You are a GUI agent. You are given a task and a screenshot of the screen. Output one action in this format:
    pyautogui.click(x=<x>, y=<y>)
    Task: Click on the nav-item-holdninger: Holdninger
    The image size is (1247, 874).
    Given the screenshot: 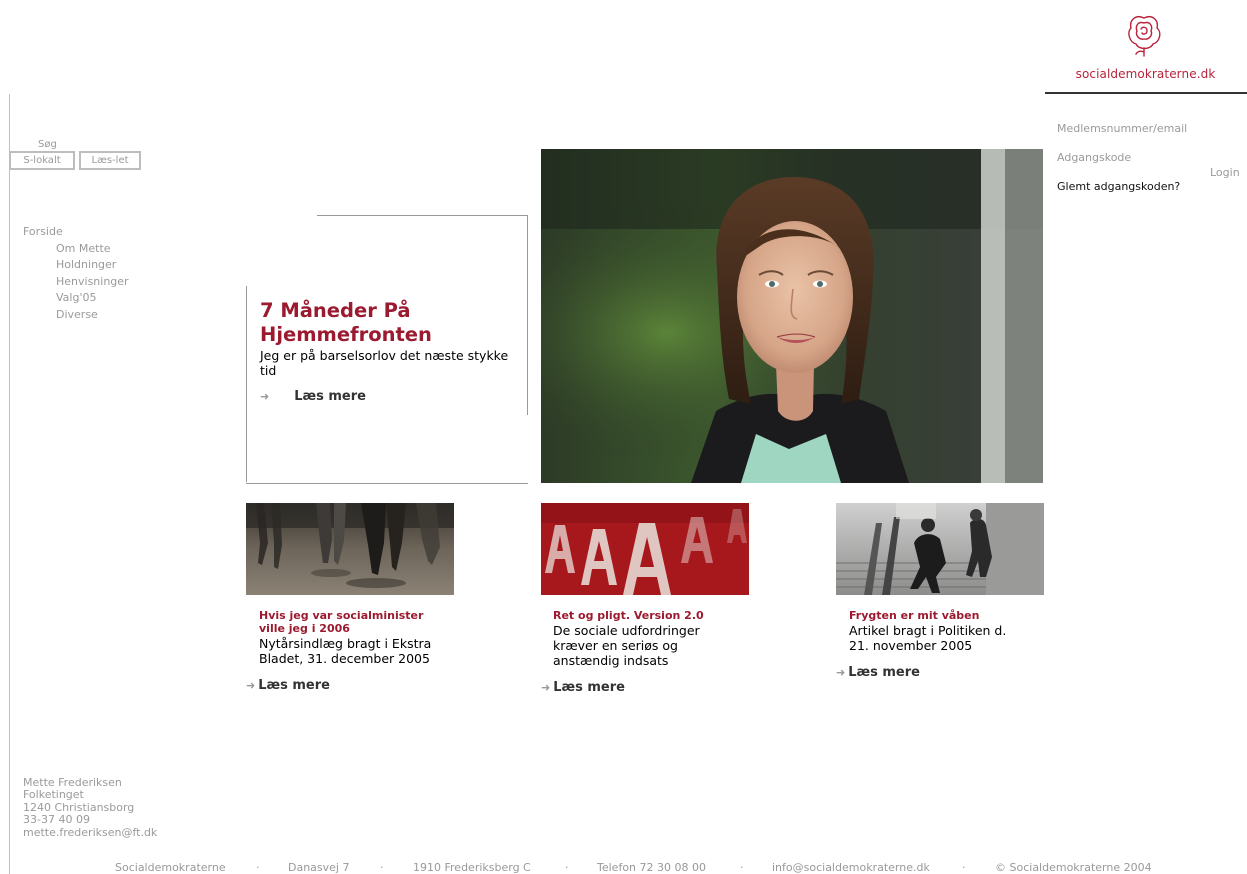 What is the action you would take?
    pyautogui.click(x=76, y=265)
    